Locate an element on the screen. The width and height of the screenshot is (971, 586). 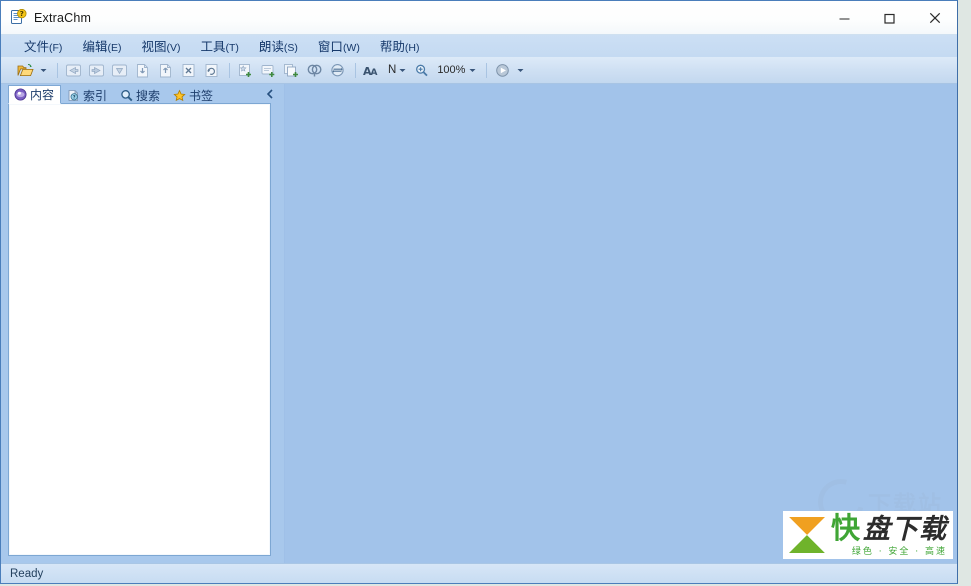
brand-kuai-text: 快 is located at coordinates (845, 527).